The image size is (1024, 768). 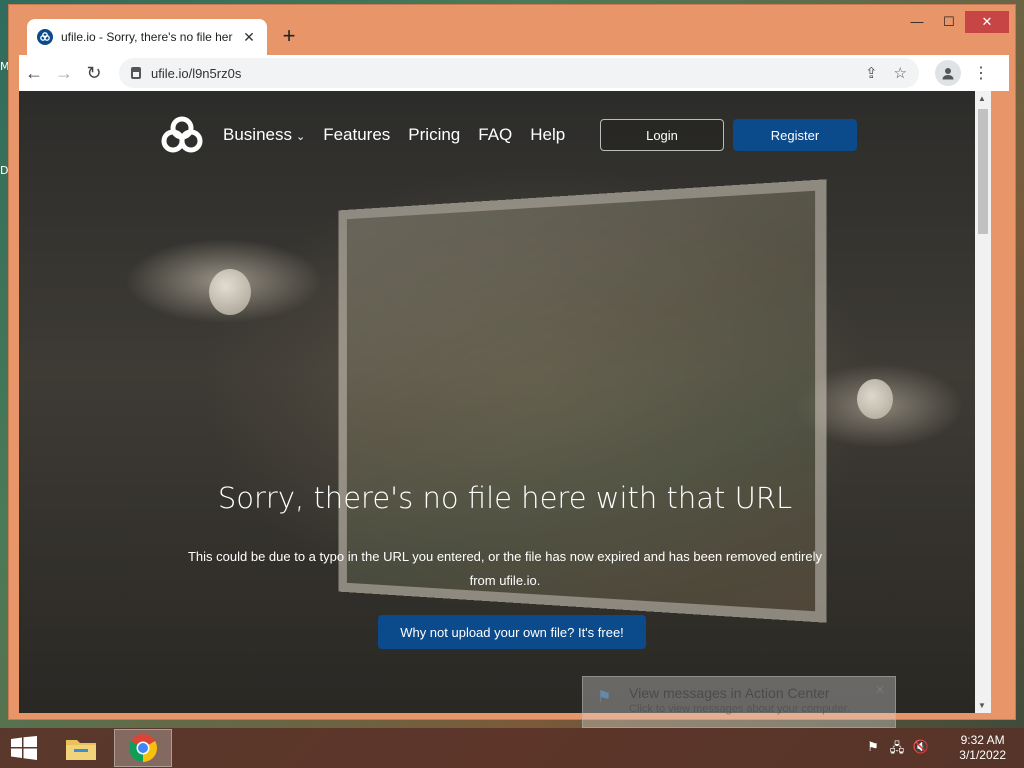 What do you see at coordinates (729, 693) in the screenshot?
I see `toast-title: View messages in Action Center` at bounding box center [729, 693].